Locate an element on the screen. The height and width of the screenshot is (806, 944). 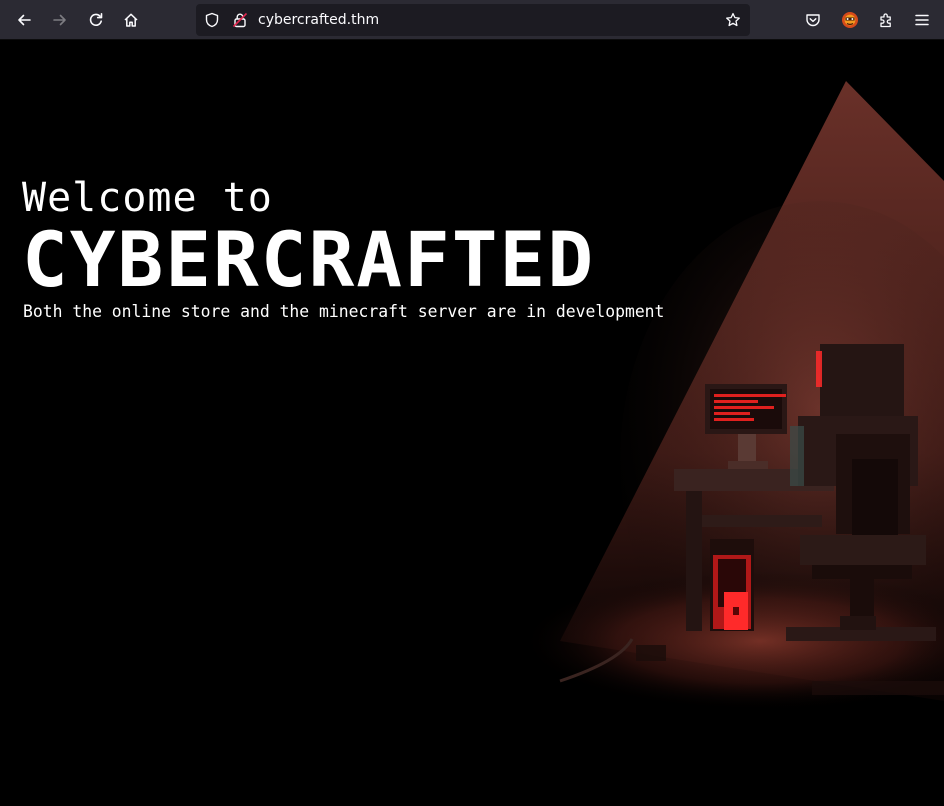
extension-badge-button is located at coordinates (850, 20).